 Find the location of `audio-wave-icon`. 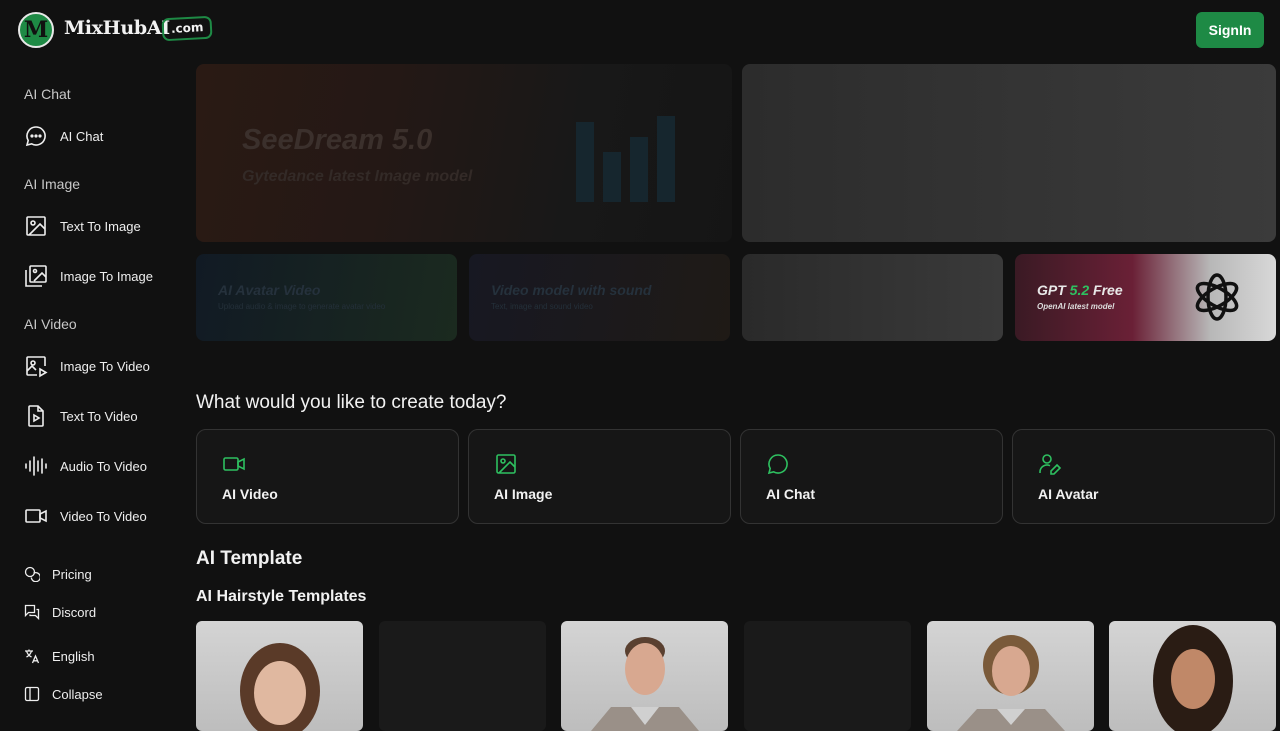

audio-wave-icon is located at coordinates (36, 466).